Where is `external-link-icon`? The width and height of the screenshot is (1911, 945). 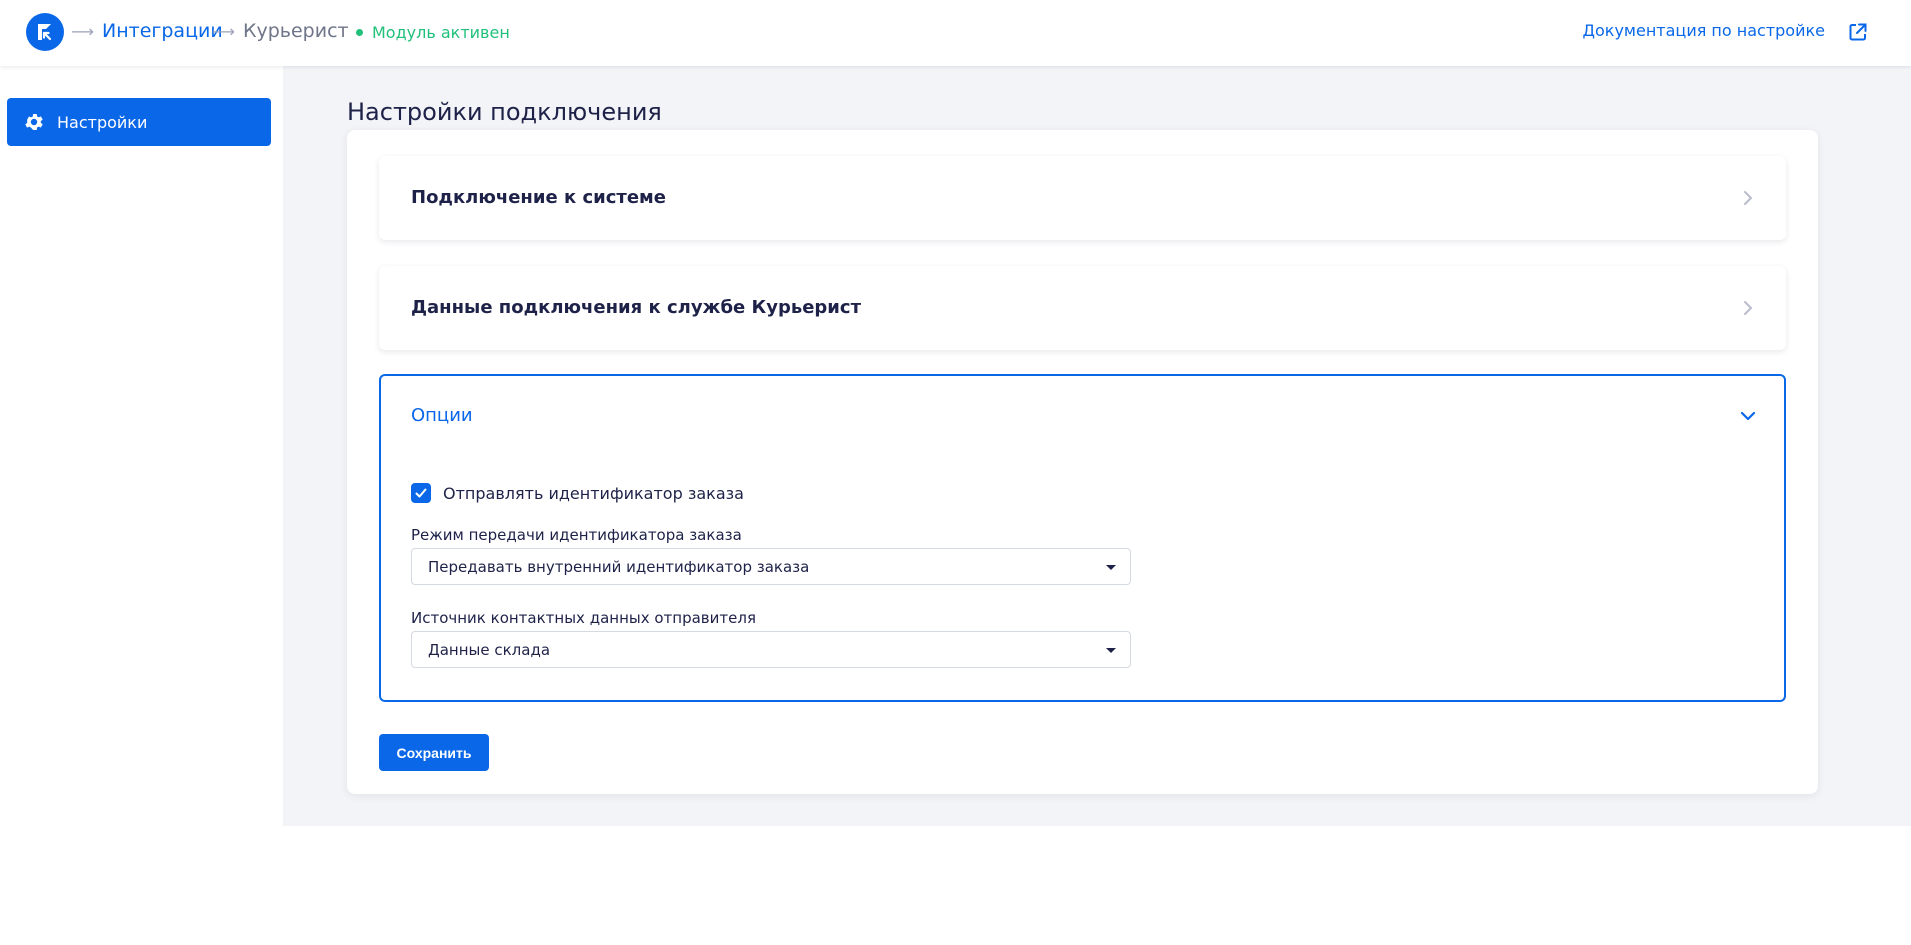 external-link-icon is located at coordinates (1858, 32).